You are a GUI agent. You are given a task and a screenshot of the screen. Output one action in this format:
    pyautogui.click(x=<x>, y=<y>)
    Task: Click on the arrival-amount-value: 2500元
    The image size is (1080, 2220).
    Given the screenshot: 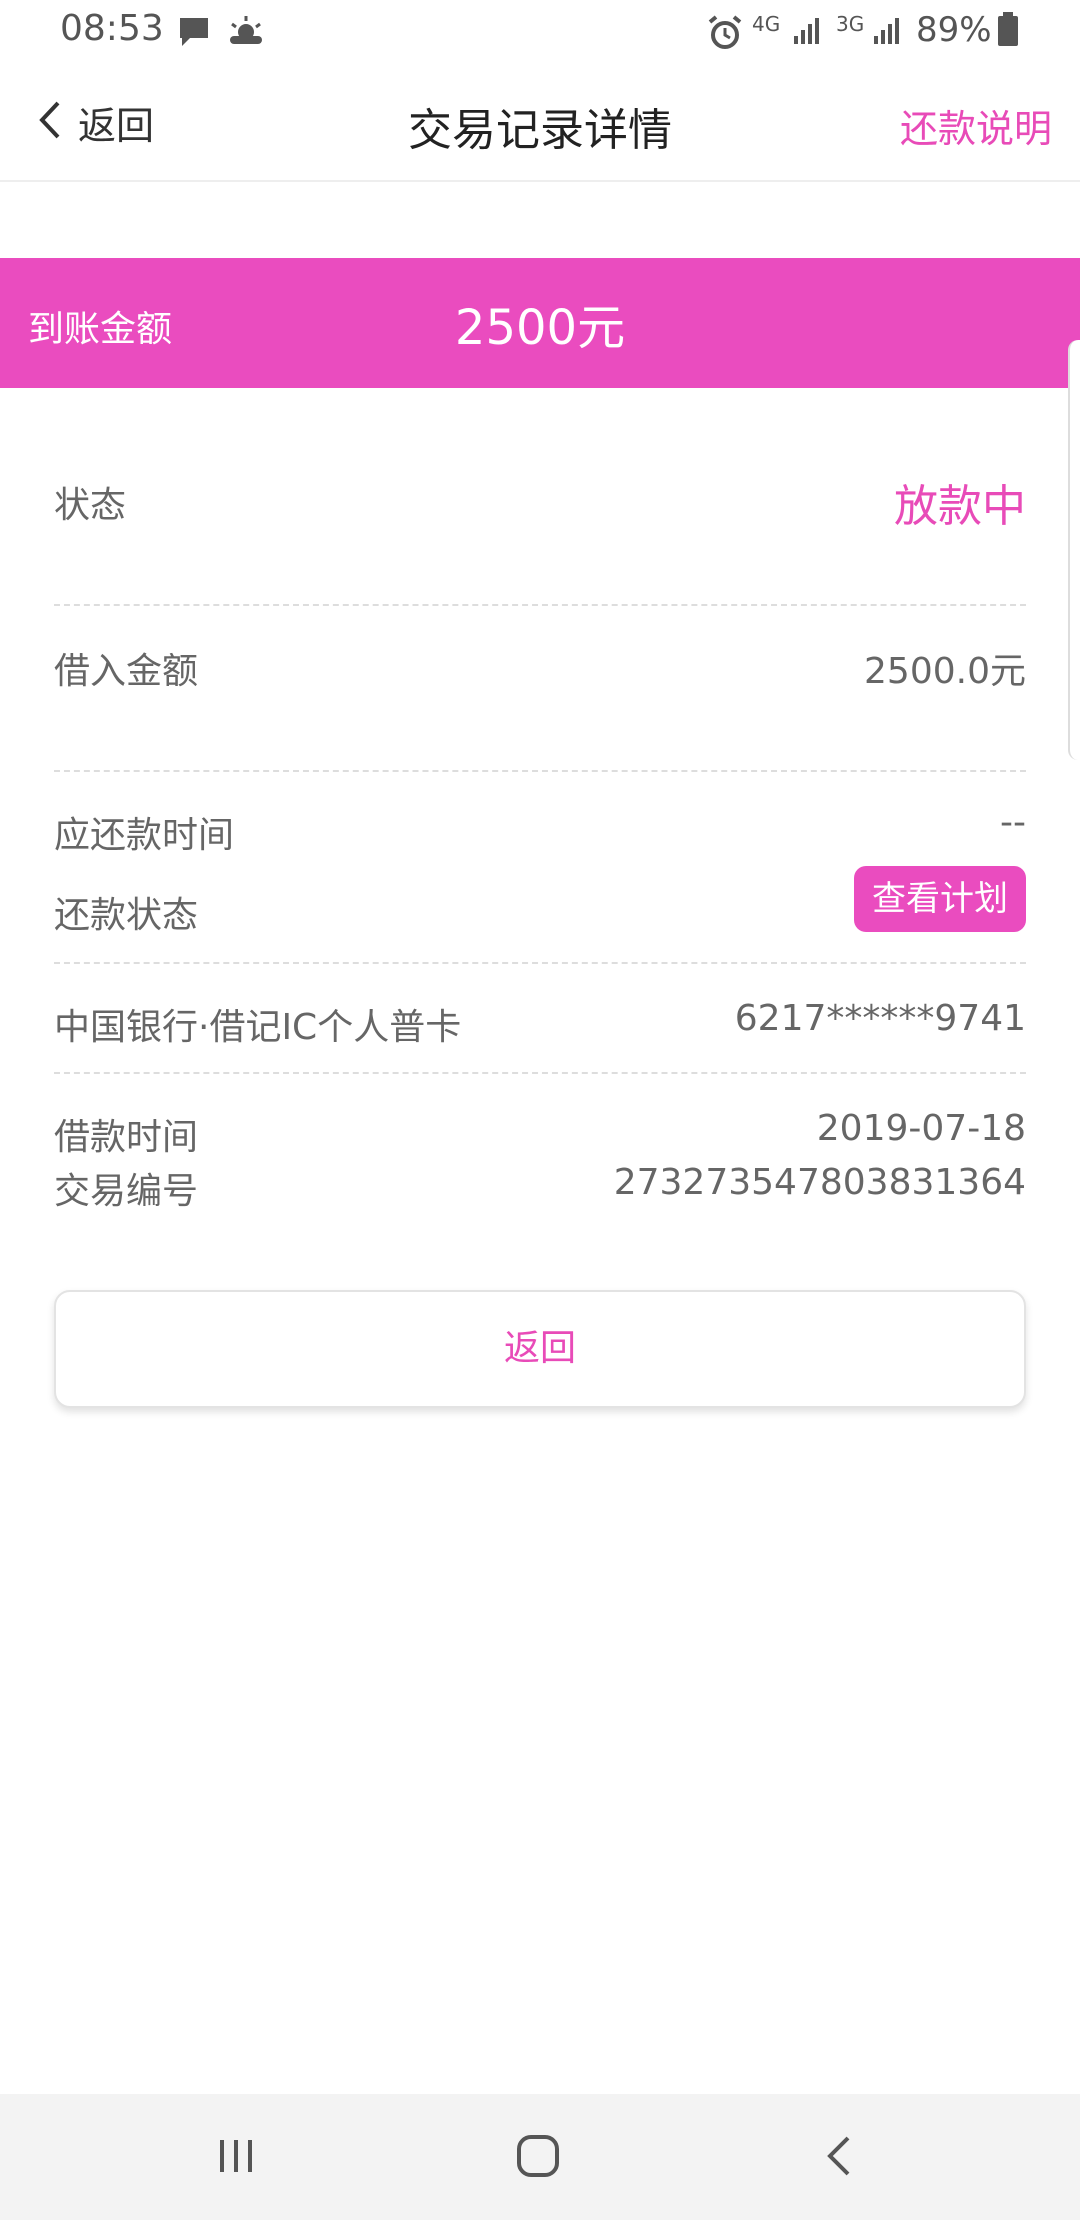 What is the action you would take?
    pyautogui.click(x=540, y=328)
    